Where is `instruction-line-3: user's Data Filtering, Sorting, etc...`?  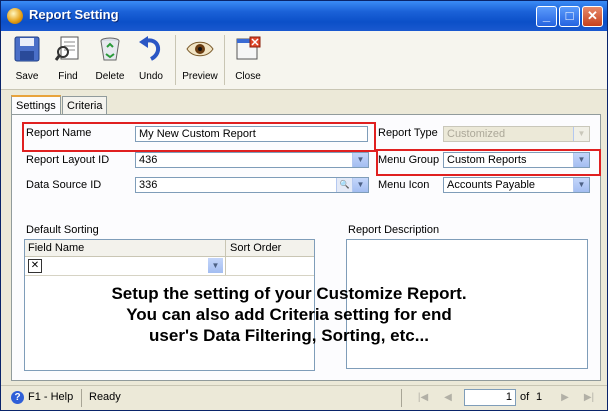
instruction-line-3: user's Data Filtering, Sorting, etc... is located at coordinates (289, 335).